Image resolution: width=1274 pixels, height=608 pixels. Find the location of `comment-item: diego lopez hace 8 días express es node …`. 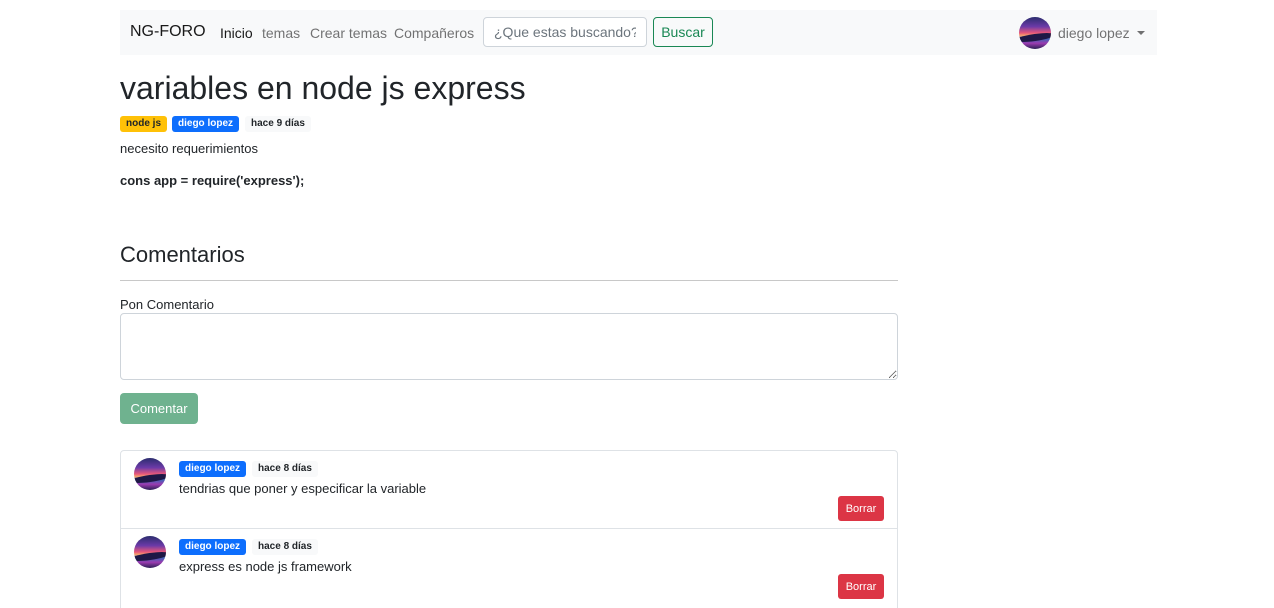

comment-item: diego lopez hace 8 días express es node … is located at coordinates (509, 567).